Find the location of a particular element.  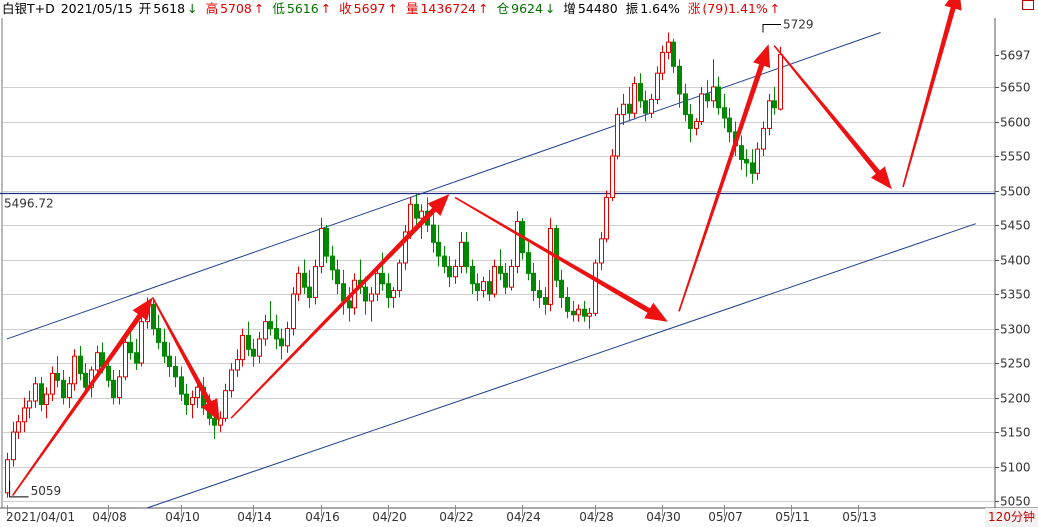

y-tick-label: 5150 is located at coordinates (1015, 433).